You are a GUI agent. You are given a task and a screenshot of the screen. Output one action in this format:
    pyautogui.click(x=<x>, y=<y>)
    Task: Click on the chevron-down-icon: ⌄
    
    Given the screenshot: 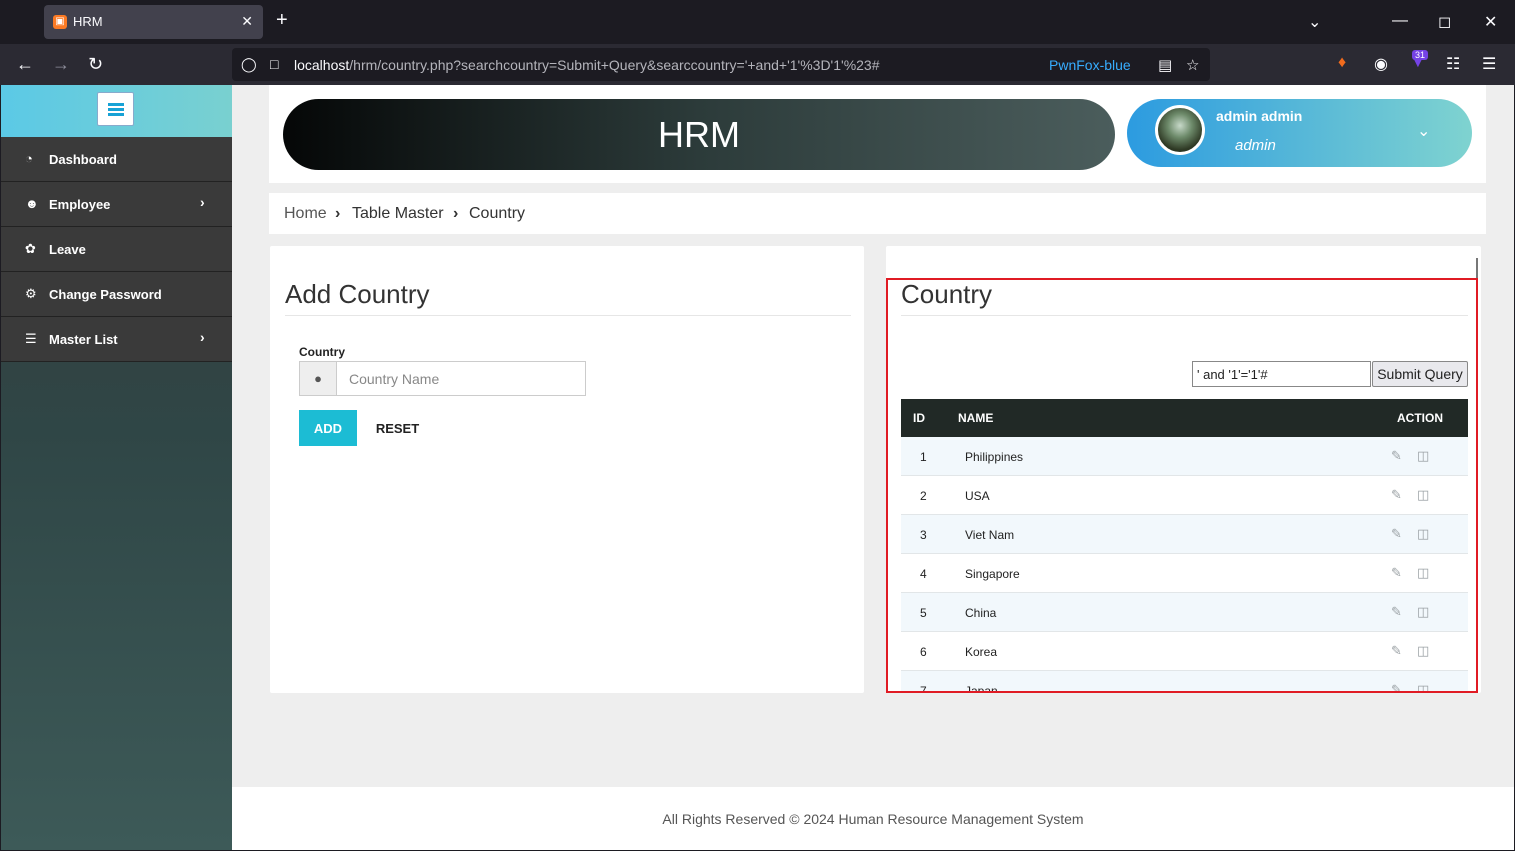 What is the action you would take?
    pyautogui.click(x=1423, y=131)
    